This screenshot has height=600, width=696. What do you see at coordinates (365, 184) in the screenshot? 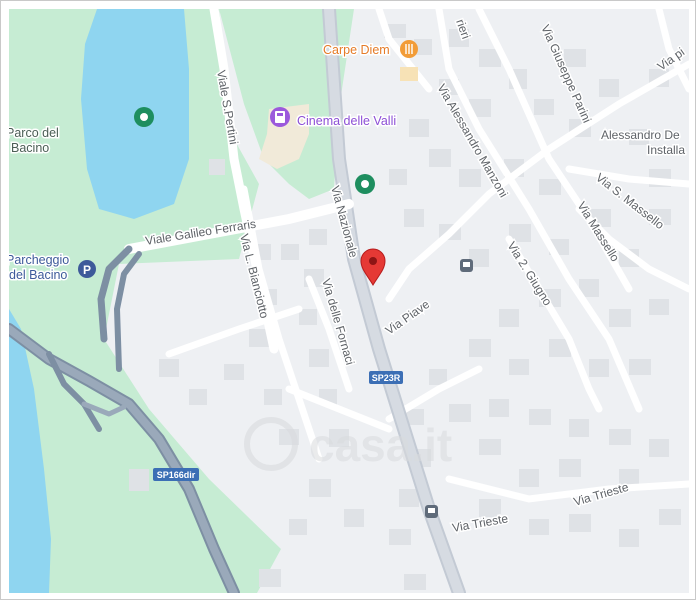
I see `poi-green-marker` at bounding box center [365, 184].